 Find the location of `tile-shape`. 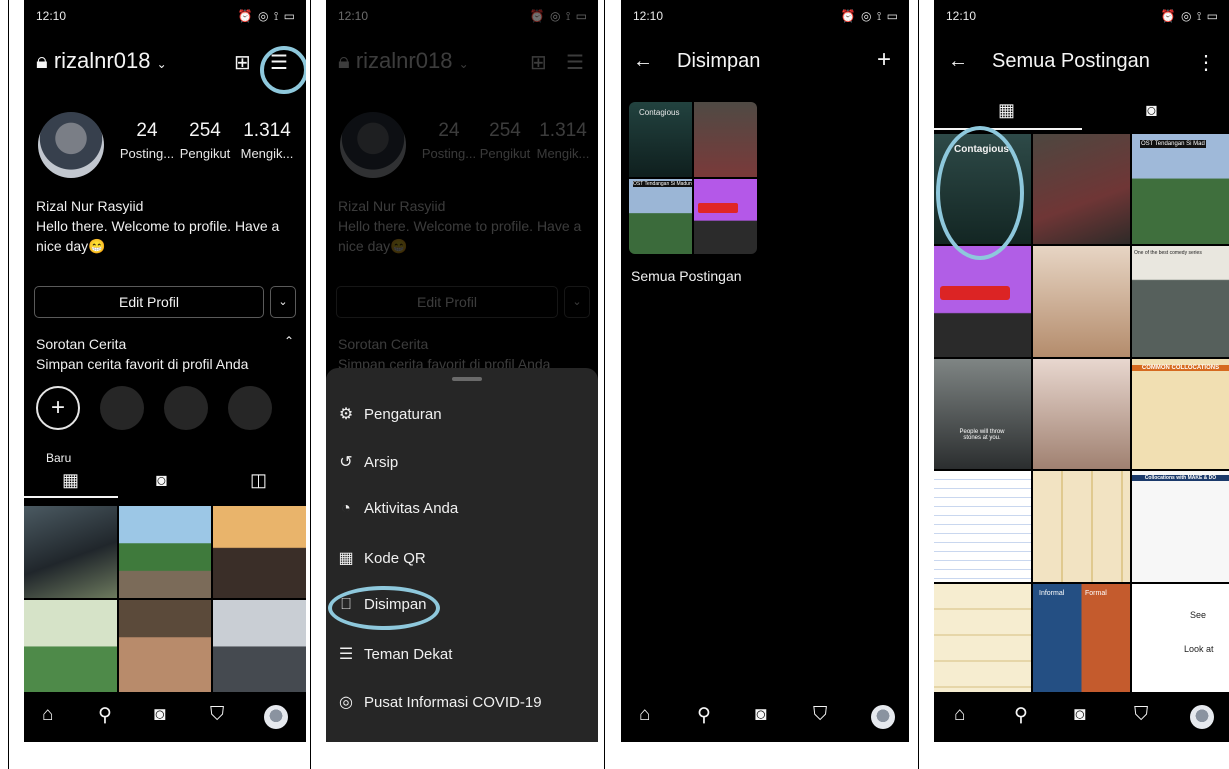

tile-shape is located at coordinates (975, 293).